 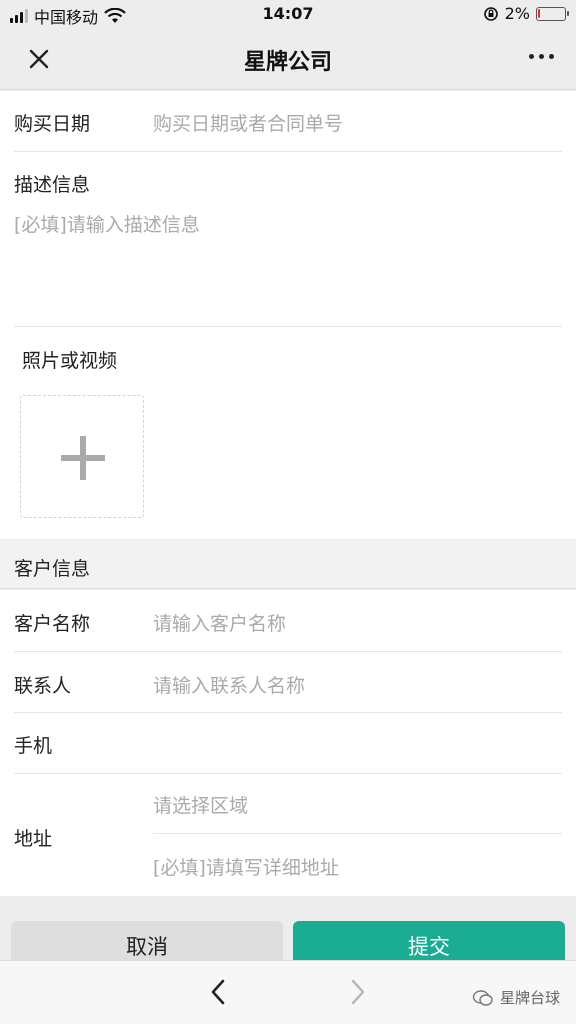 What do you see at coordinates (539, 13) in the screenshot?
I see `battery-level` at bounding box center [539, 13].